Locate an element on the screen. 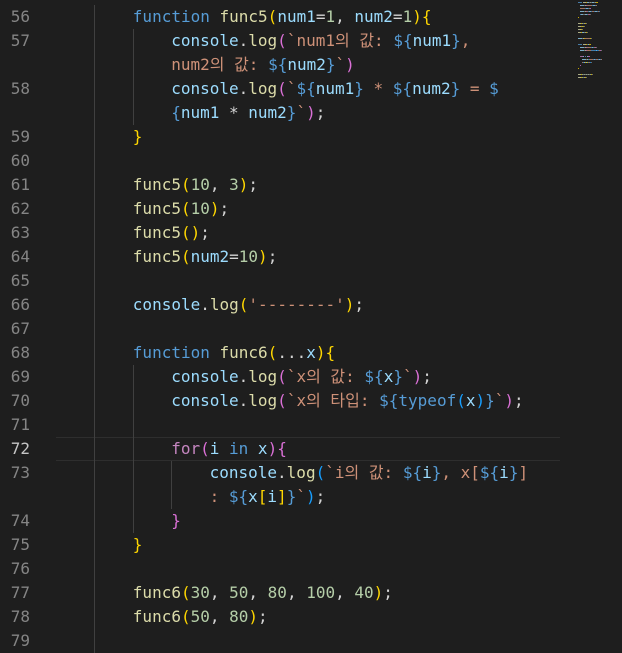 This screenshot has width=622, height=653. code-token: typeof is located at coordinates (427, 400).